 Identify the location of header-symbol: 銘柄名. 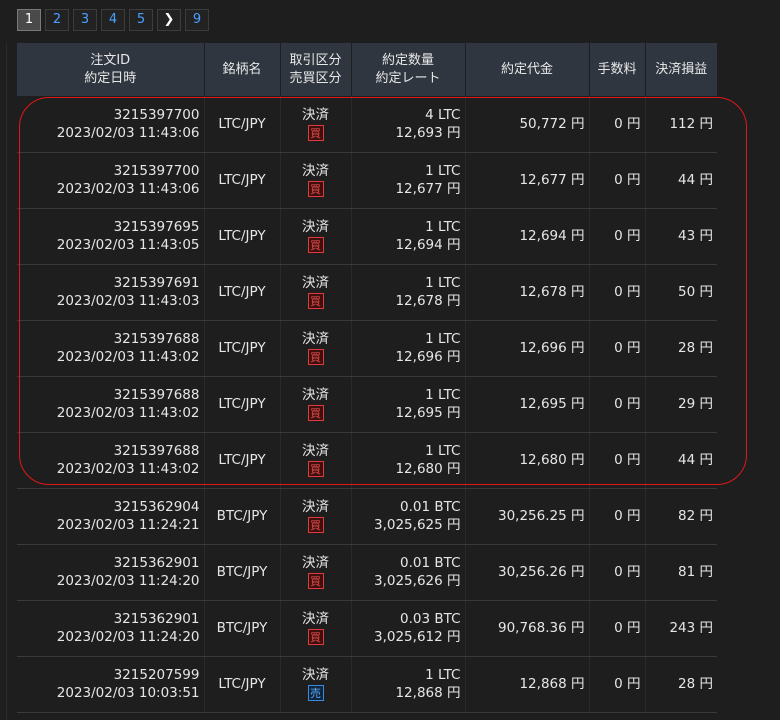
(242, 69).